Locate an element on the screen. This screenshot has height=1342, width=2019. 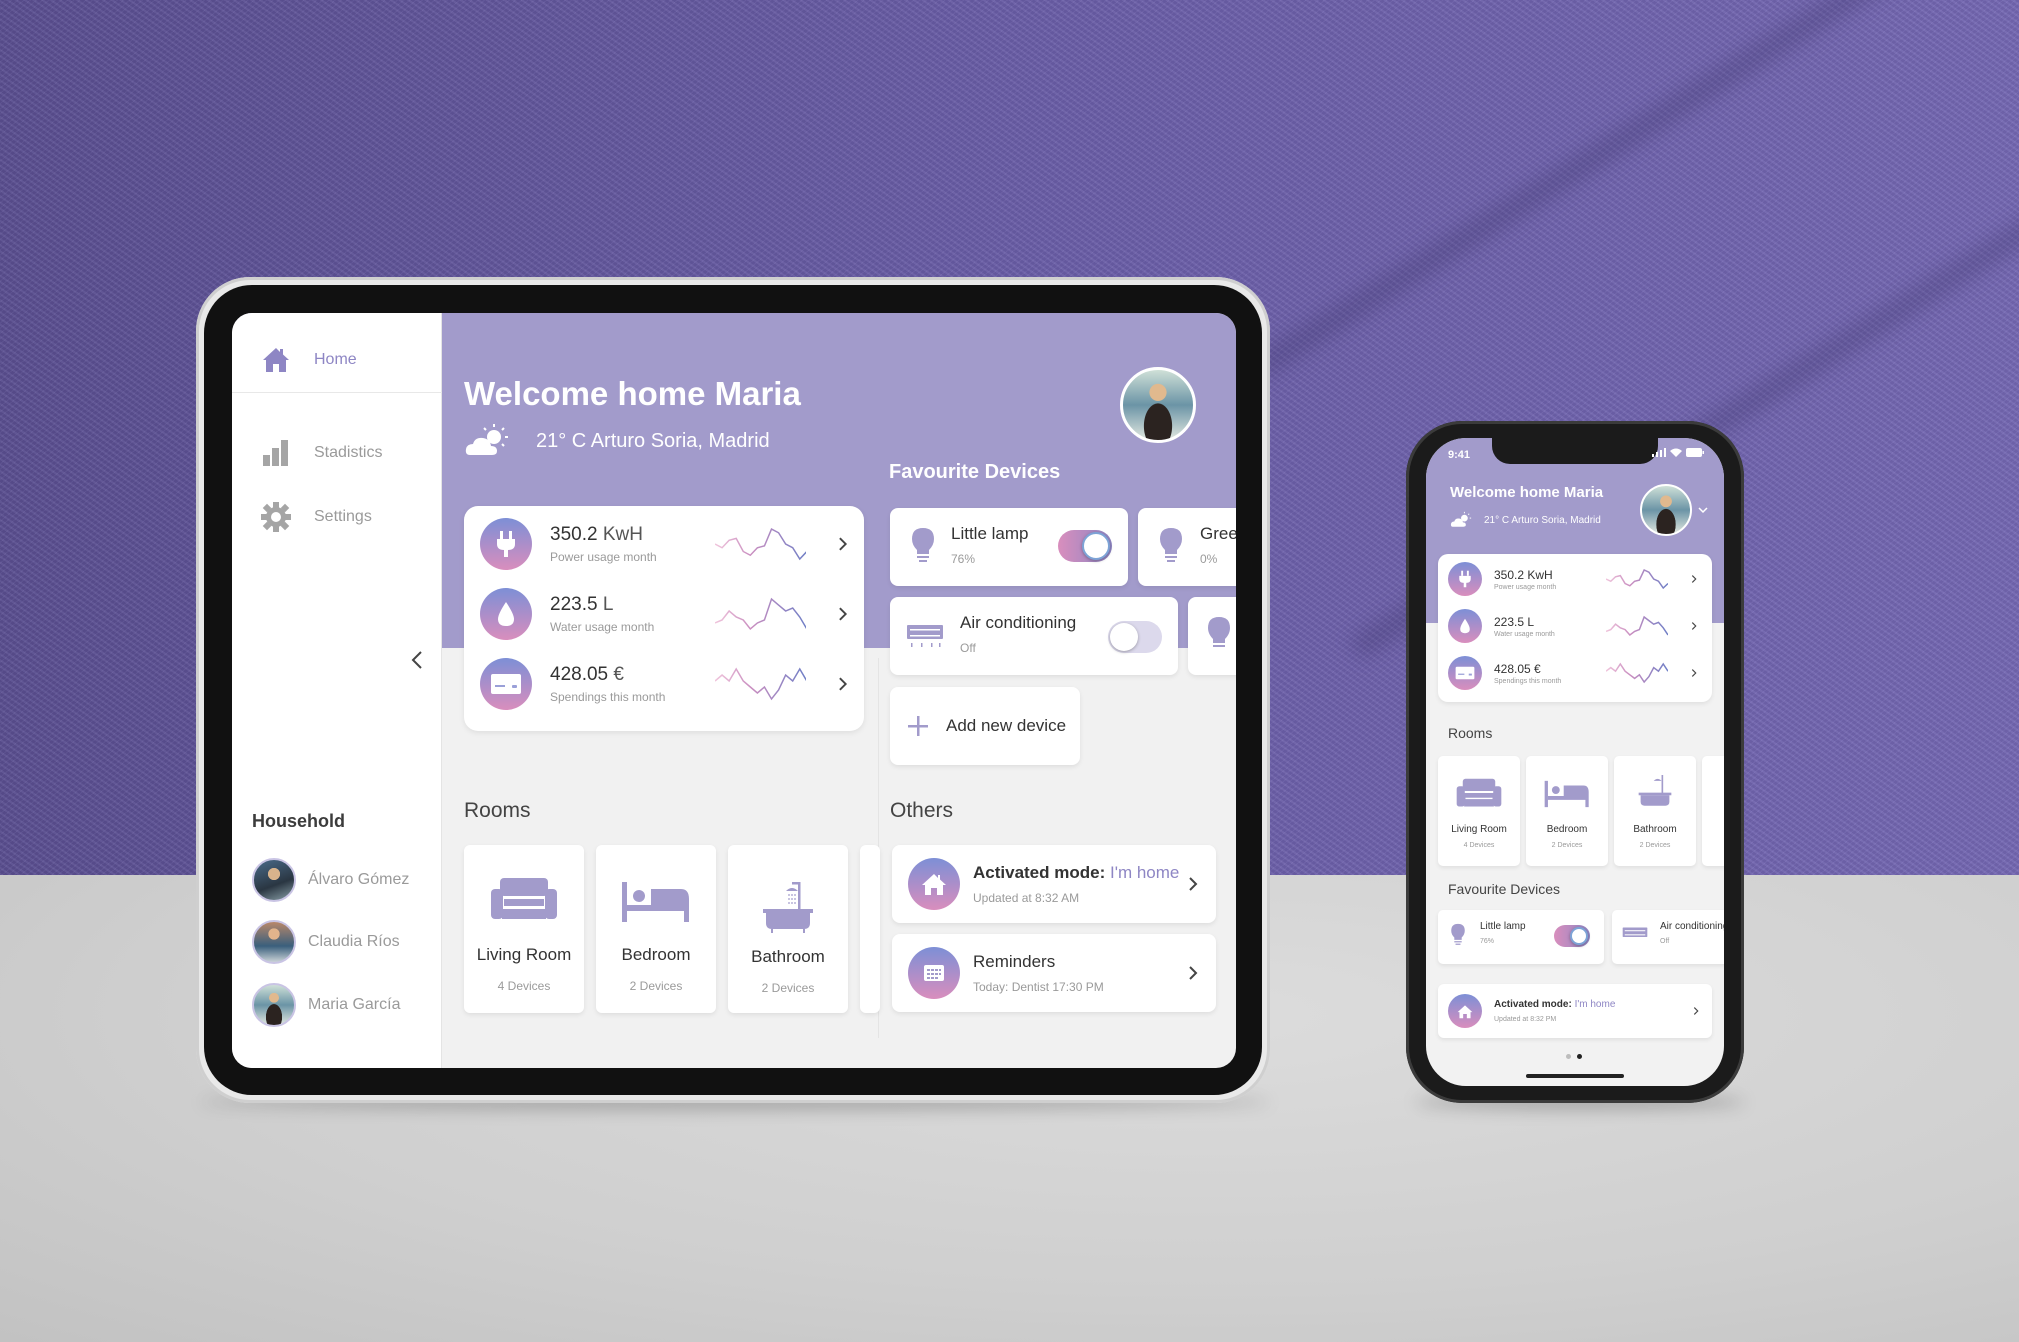
phone-profile-avatar is located at coordinates (1666, 510).